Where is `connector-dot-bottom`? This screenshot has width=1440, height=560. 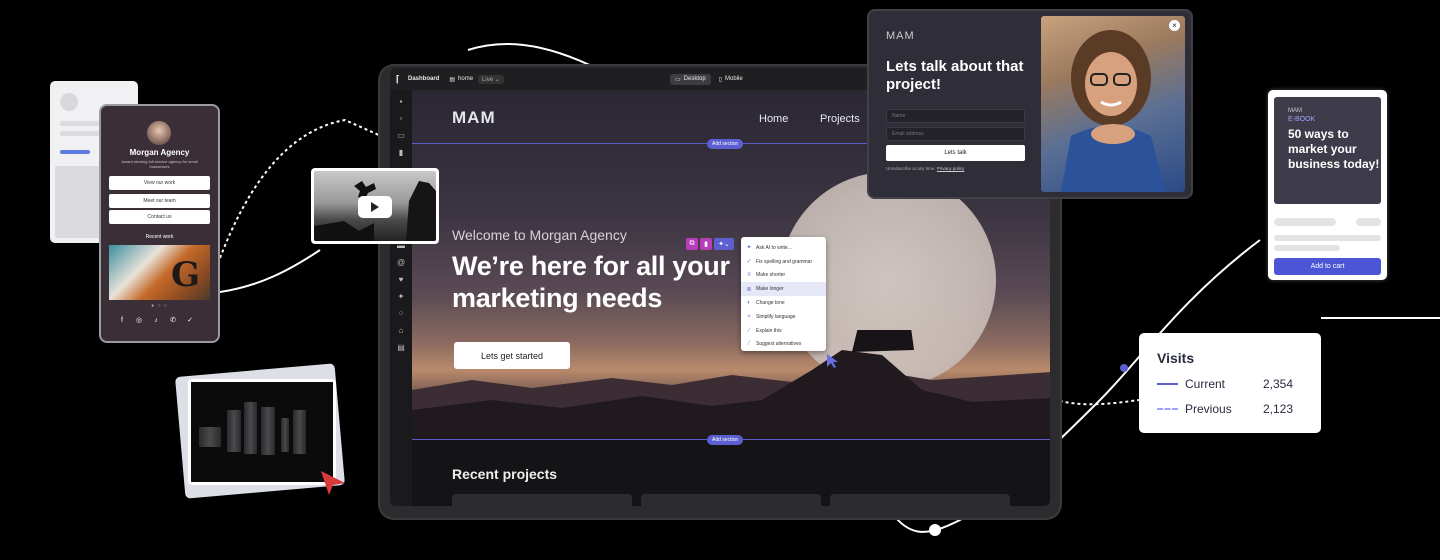
connector-dot-bottom is located at coordinates (935, 530).